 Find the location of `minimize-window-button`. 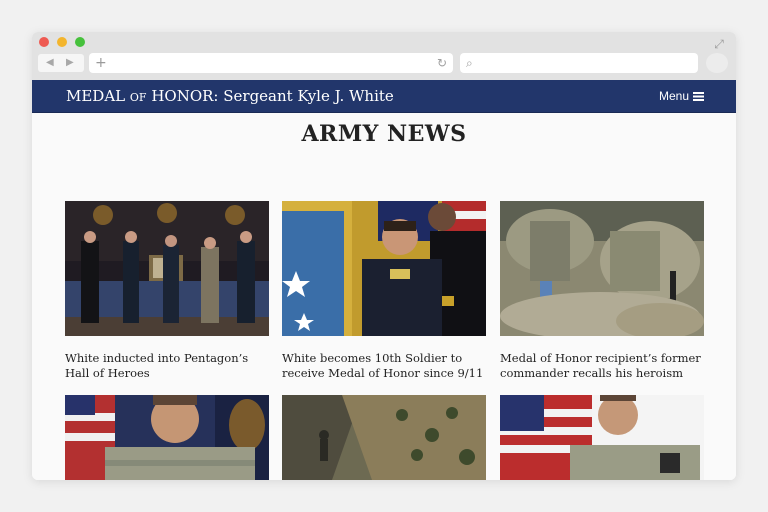

minimize-window-button is located at coordinates (62, 42).